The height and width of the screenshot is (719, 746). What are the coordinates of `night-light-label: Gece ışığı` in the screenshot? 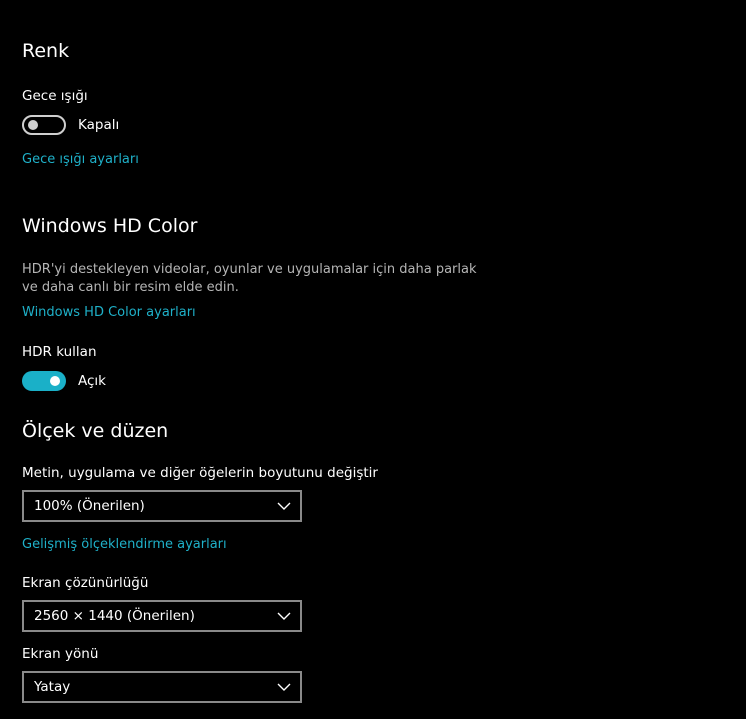 It's located at (55, 96).